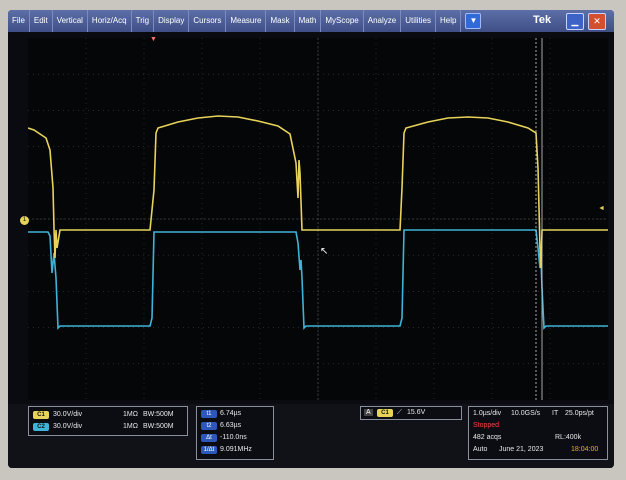 Image resolution: width=626 pixels, height=480 pixels. Describe the element at coordinates (209, 426) in the screenshot. I see `cursor-t2-badge: t2` at that location.